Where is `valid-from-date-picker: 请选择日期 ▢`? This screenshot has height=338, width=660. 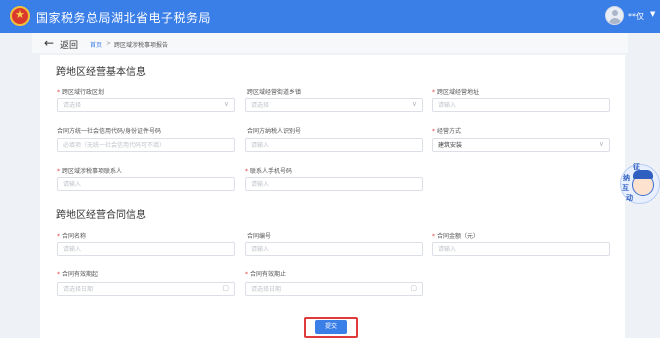
valid-from-date-picker: 请选择日期 ▢ is located at coordinates (146, 289).